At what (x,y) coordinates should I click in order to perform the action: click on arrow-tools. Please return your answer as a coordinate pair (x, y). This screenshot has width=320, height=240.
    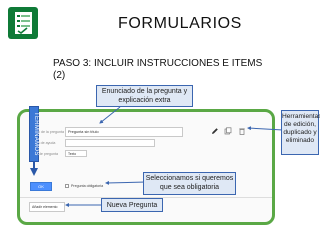
    Looking at the image, I should click on (265, 128).